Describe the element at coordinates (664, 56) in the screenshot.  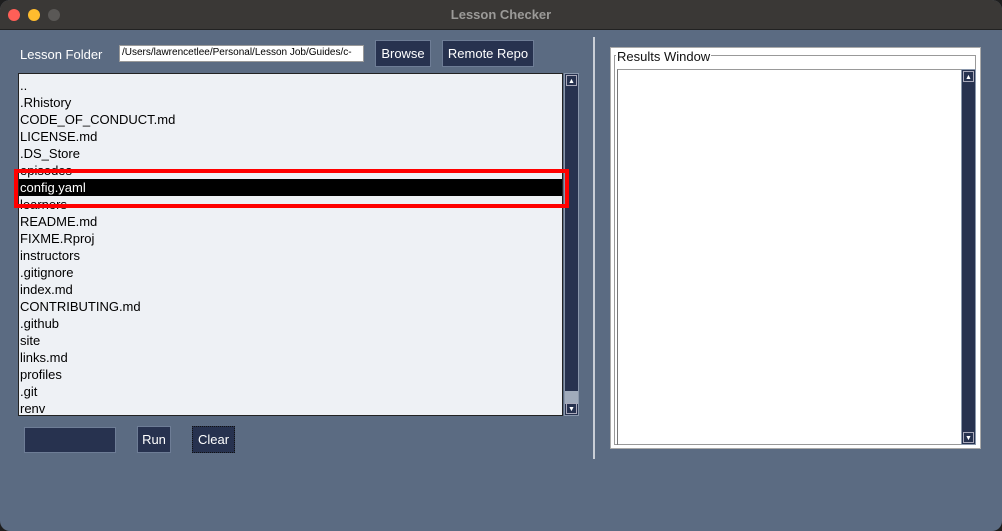
I see `results-window-title: Results Window` at that location.